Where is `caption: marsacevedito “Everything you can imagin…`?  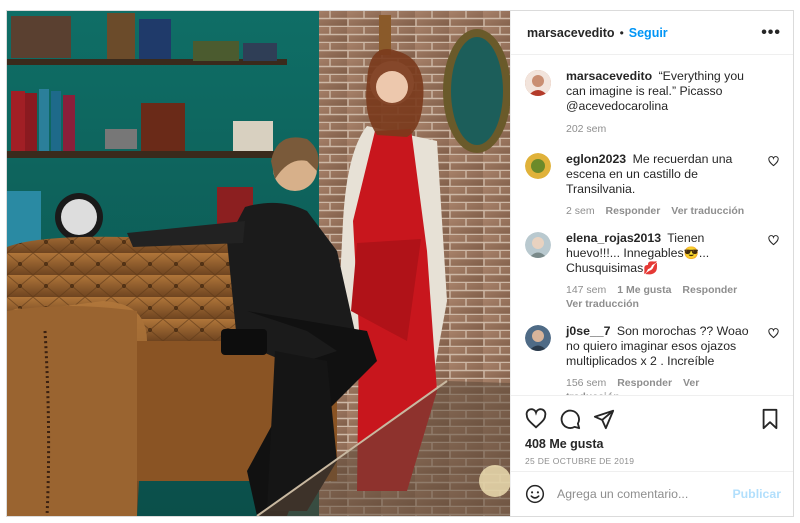
caption: marsacevedito “Everything you can imagin… is located at coordinates (653, 102).